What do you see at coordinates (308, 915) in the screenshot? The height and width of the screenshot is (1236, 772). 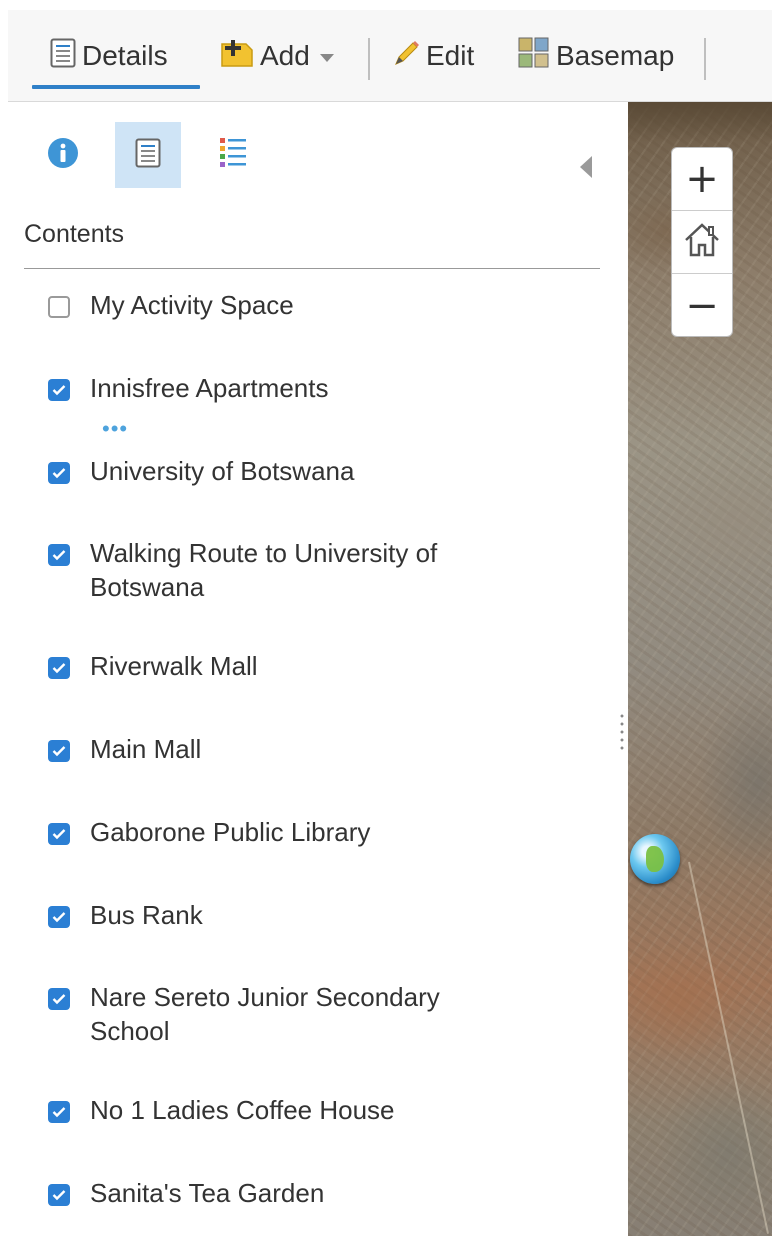 I see `layer-item: Bus Rank` at bounding box center [308, 915].